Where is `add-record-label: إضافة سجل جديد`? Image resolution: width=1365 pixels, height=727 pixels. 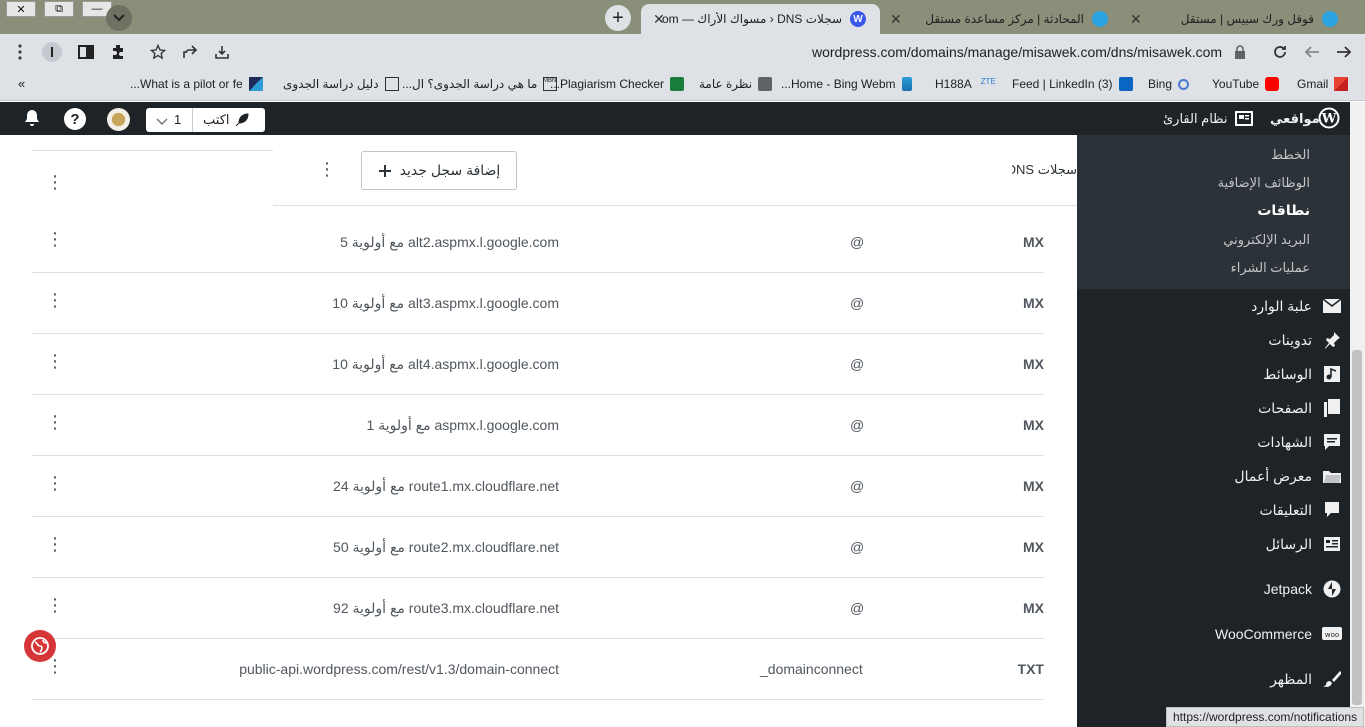 add-record-label: إضافة سجل جديد is located at coordinates (450, 170).